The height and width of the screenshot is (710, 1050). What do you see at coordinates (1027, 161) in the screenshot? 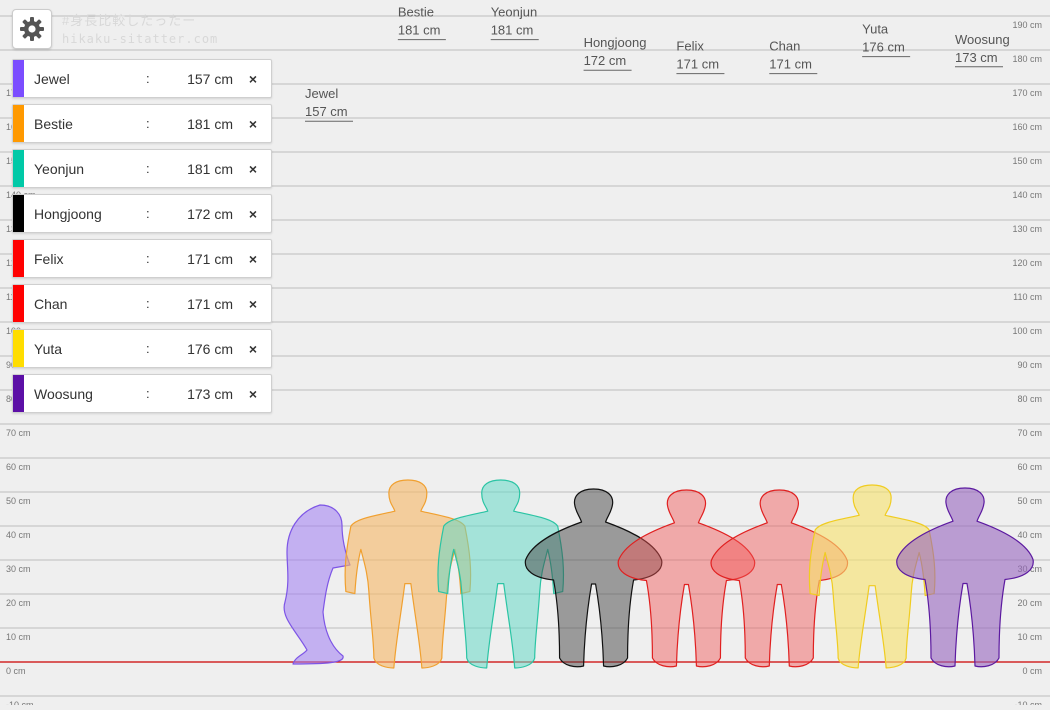
I see `scale-label-right: 150 cm` at bounding box center [1027, 161].